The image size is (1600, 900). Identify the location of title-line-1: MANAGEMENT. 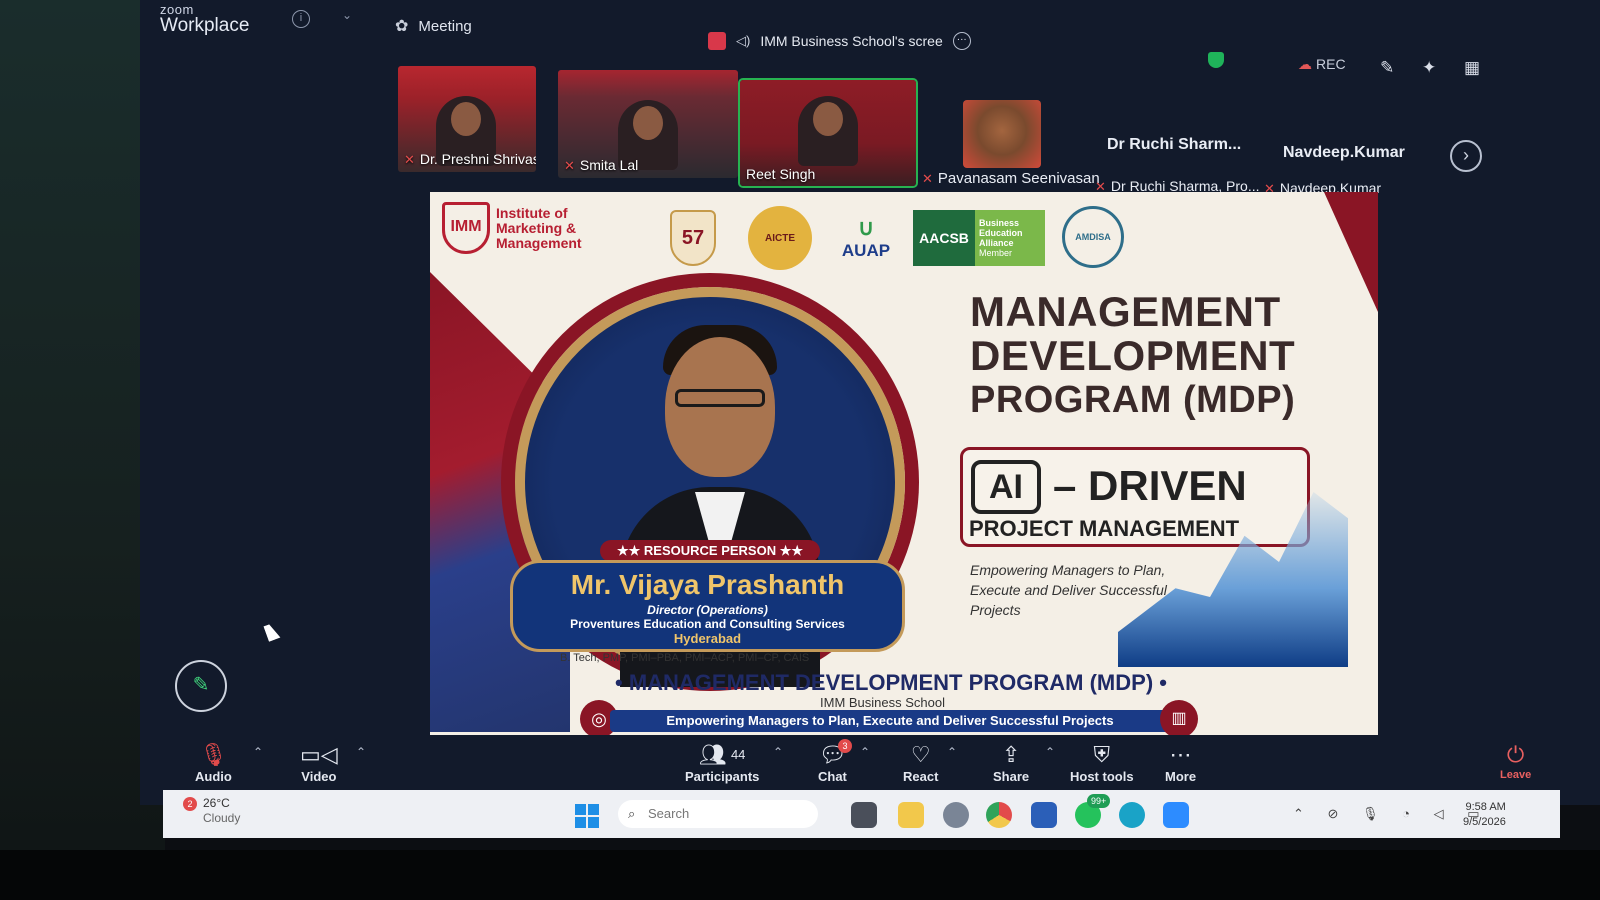
(1125, 311).